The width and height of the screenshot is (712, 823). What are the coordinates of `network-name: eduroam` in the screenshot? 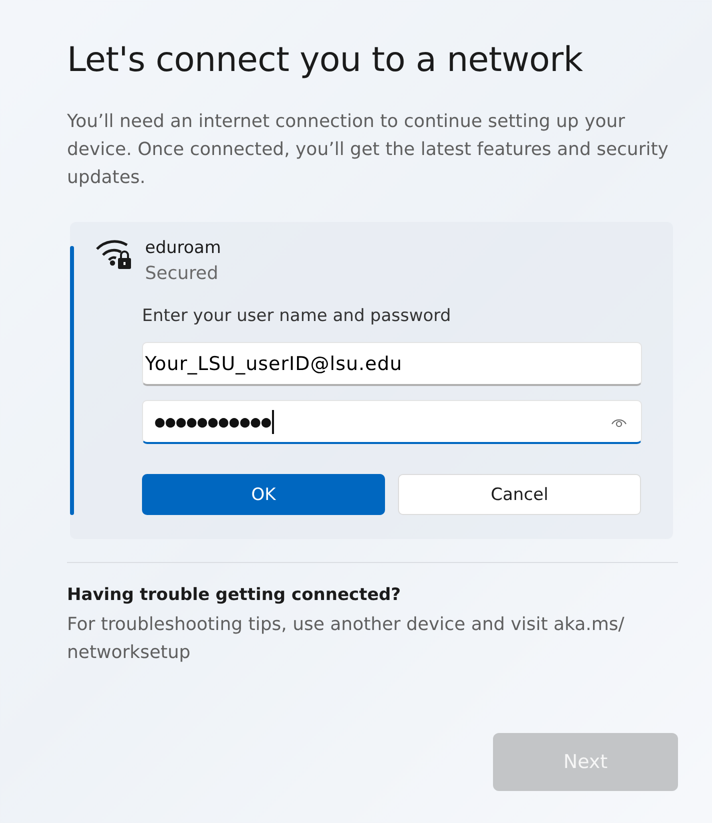 It's located at (183, 248).